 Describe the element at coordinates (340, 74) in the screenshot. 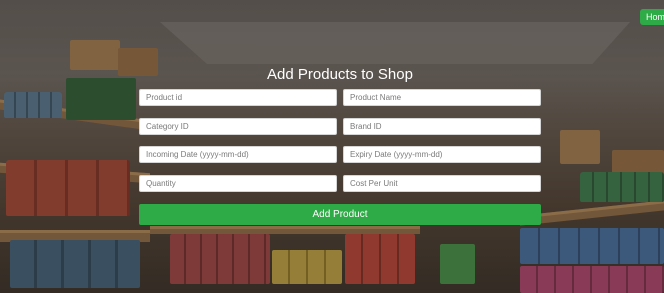

I see `page-title: Add Products to Shop` at that location.